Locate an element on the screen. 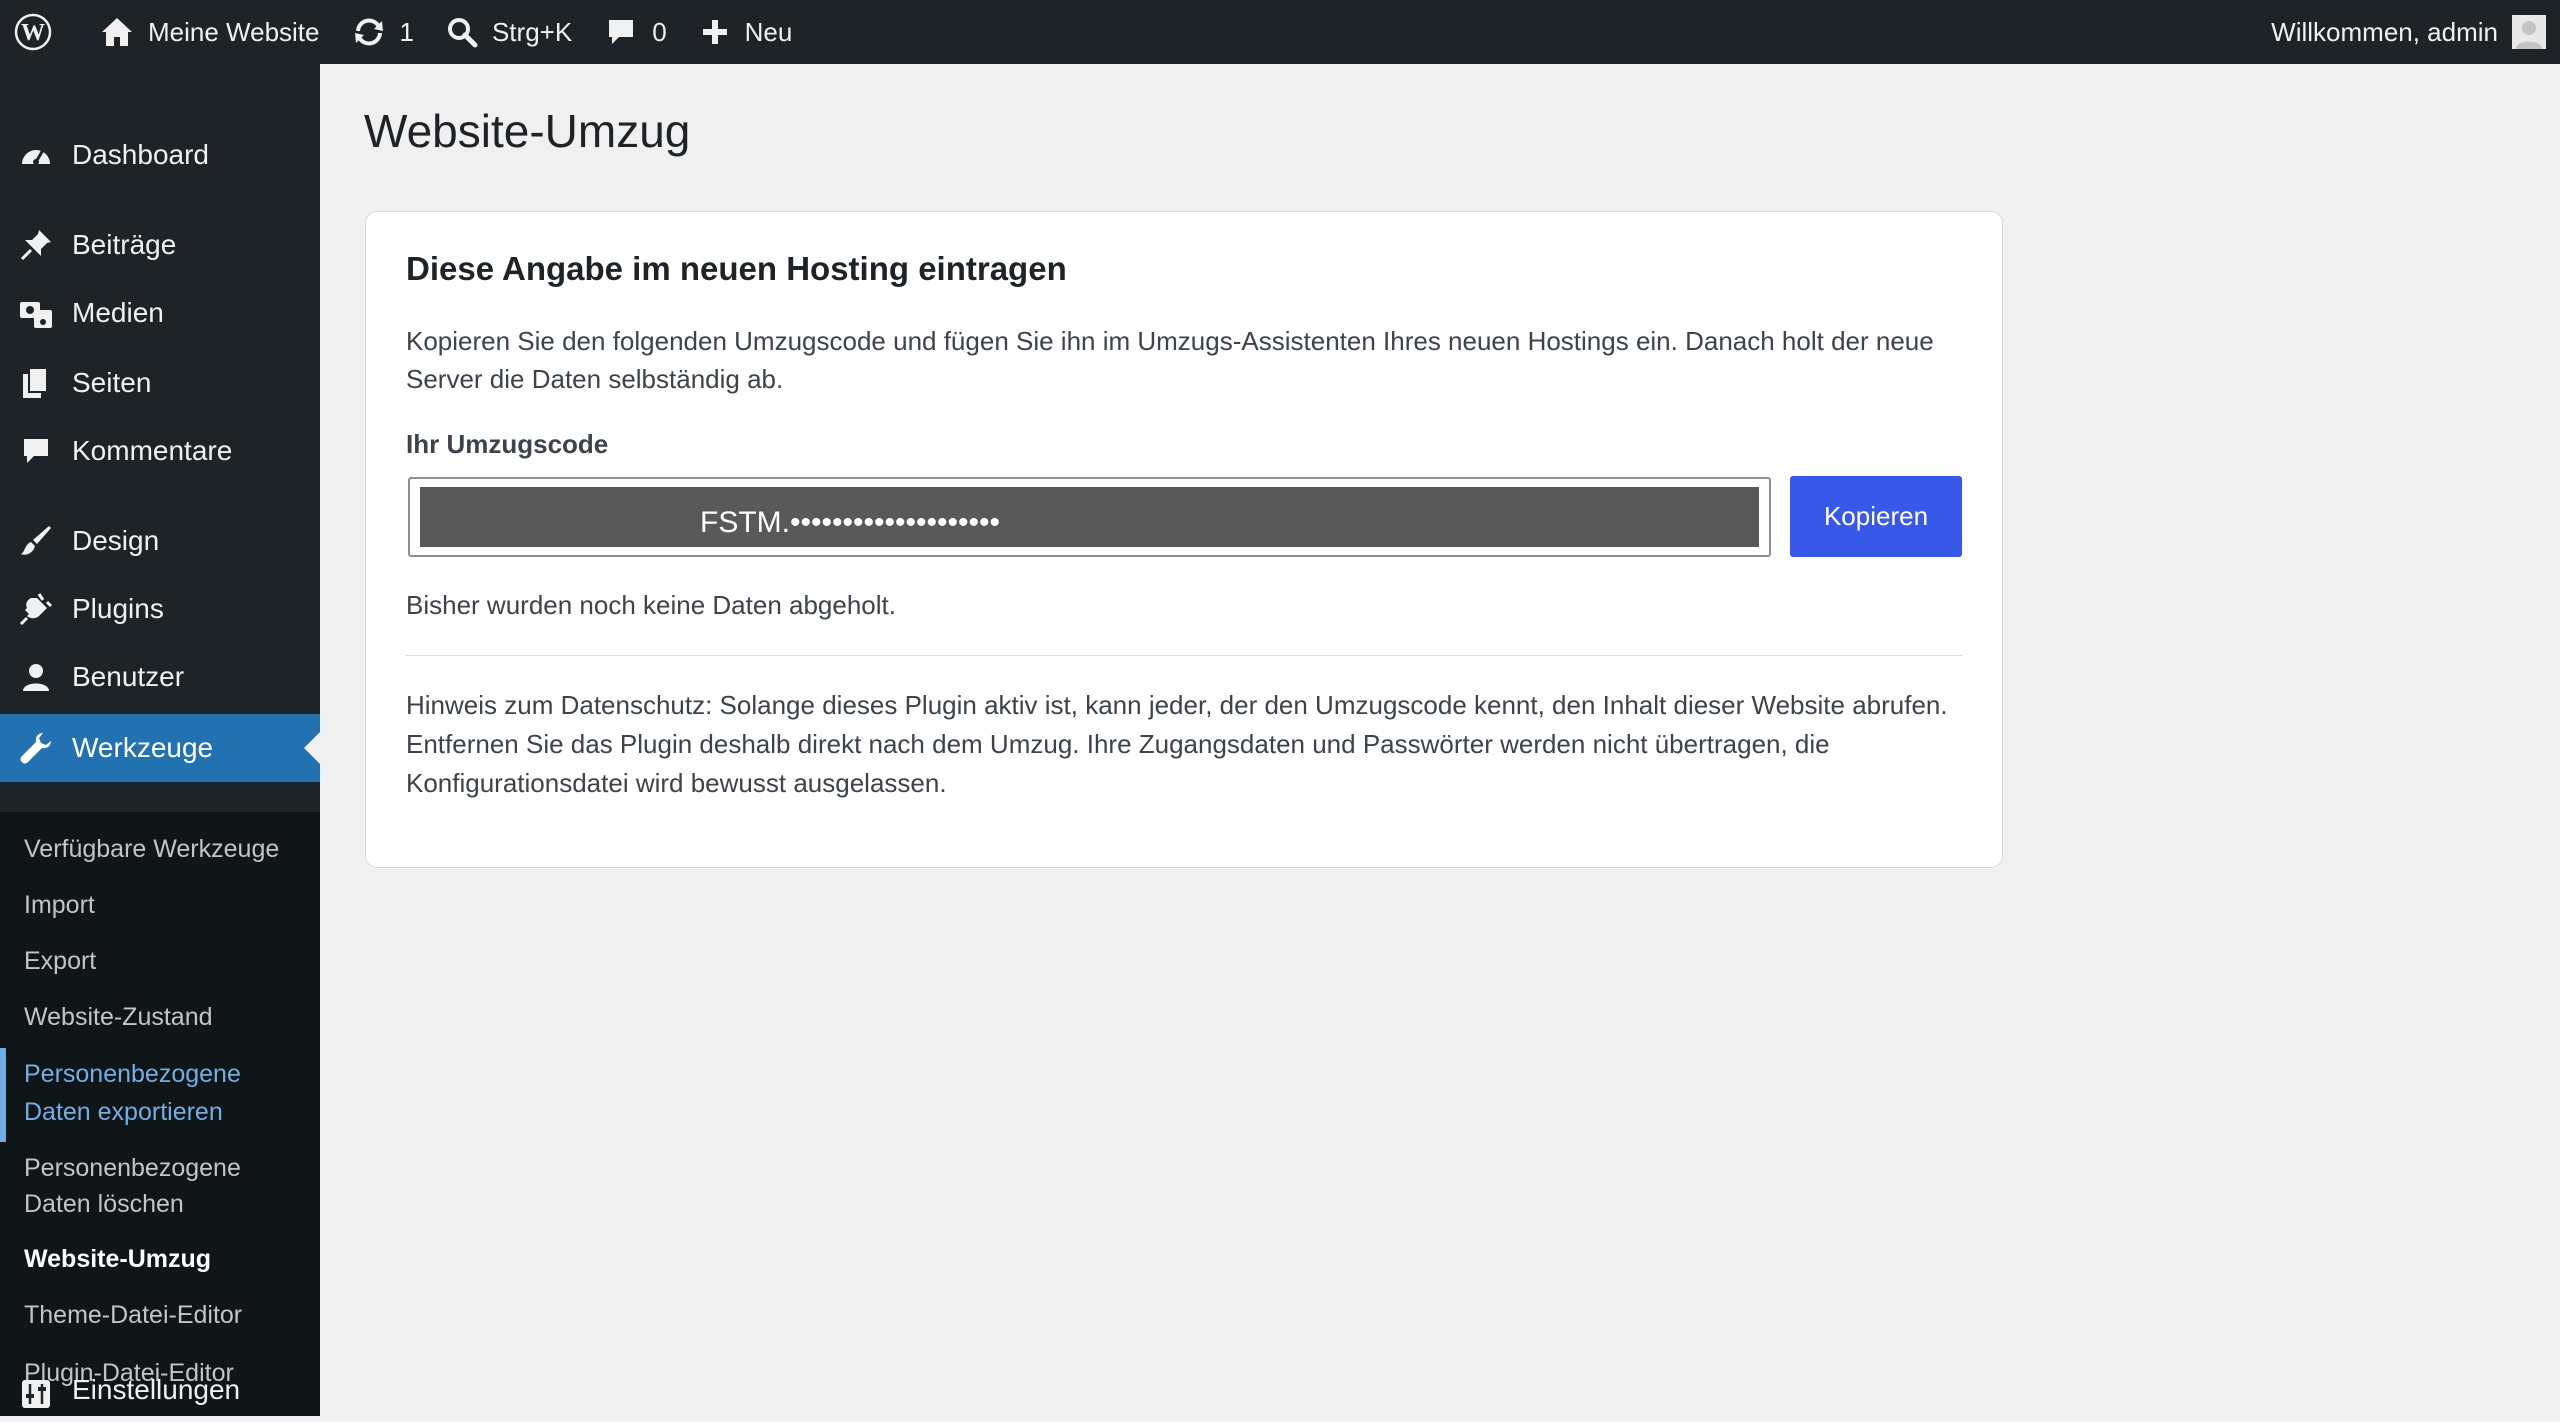 The height and width of the screenshot is (1422, 2560). site-name-link: Meine Website is located at coordinates (210, 32).